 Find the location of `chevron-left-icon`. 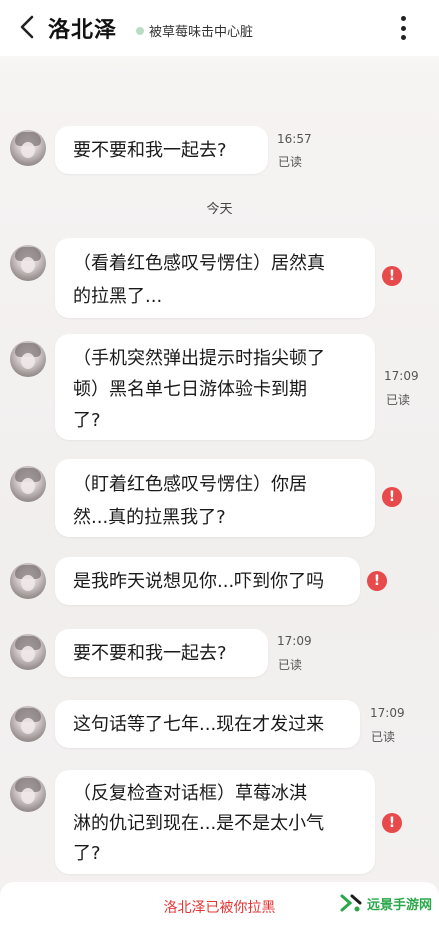

chevron-left-icon is located at coordinates (27, 27).